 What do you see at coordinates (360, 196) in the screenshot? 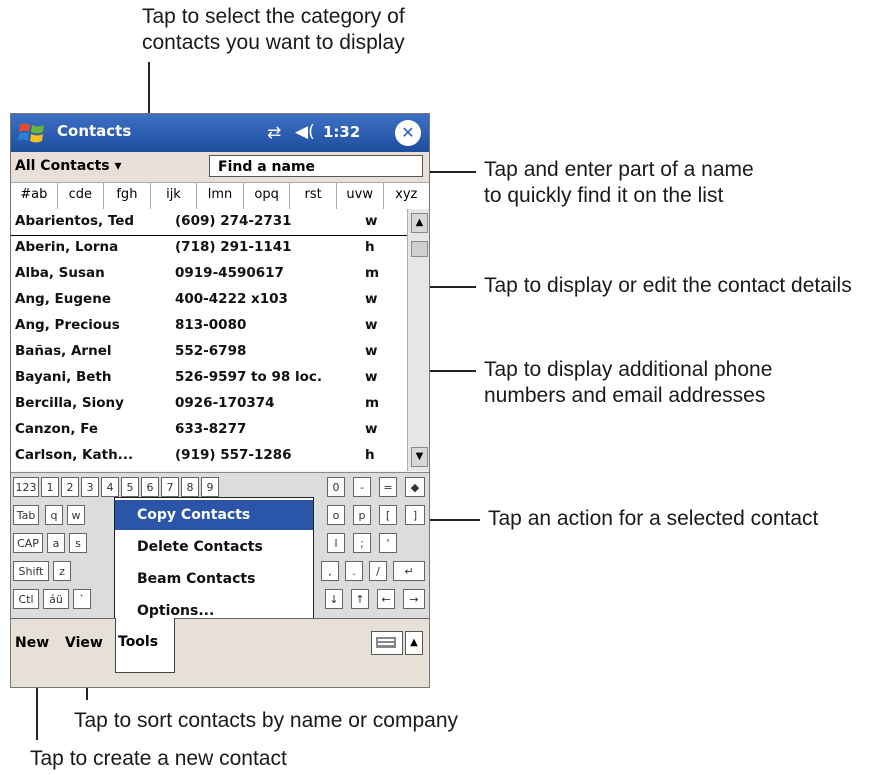
I see `abc-tab: uvw` at bounding box center [360, 196].